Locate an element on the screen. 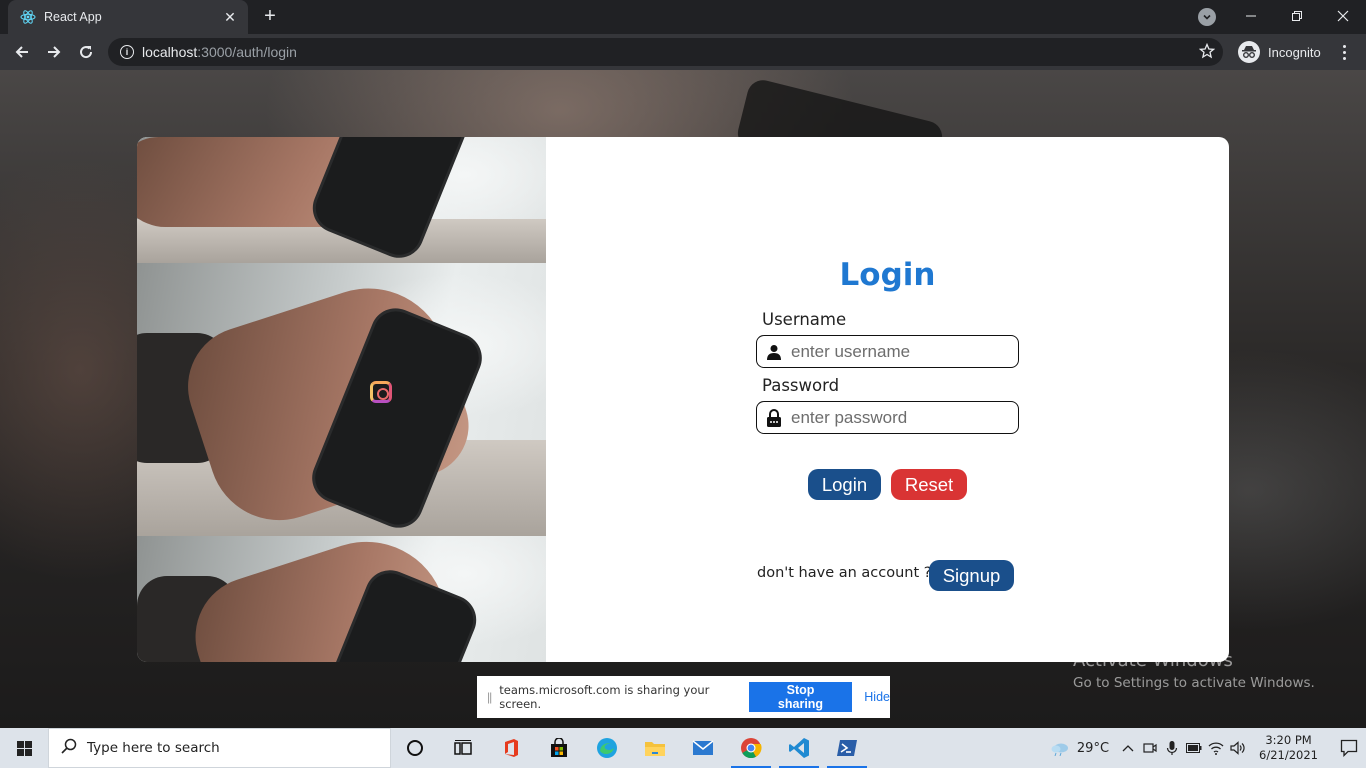 Image resolution: width=1366 pixels, height=768 pixels. instagram-icon is located at coordinates (381, 392).